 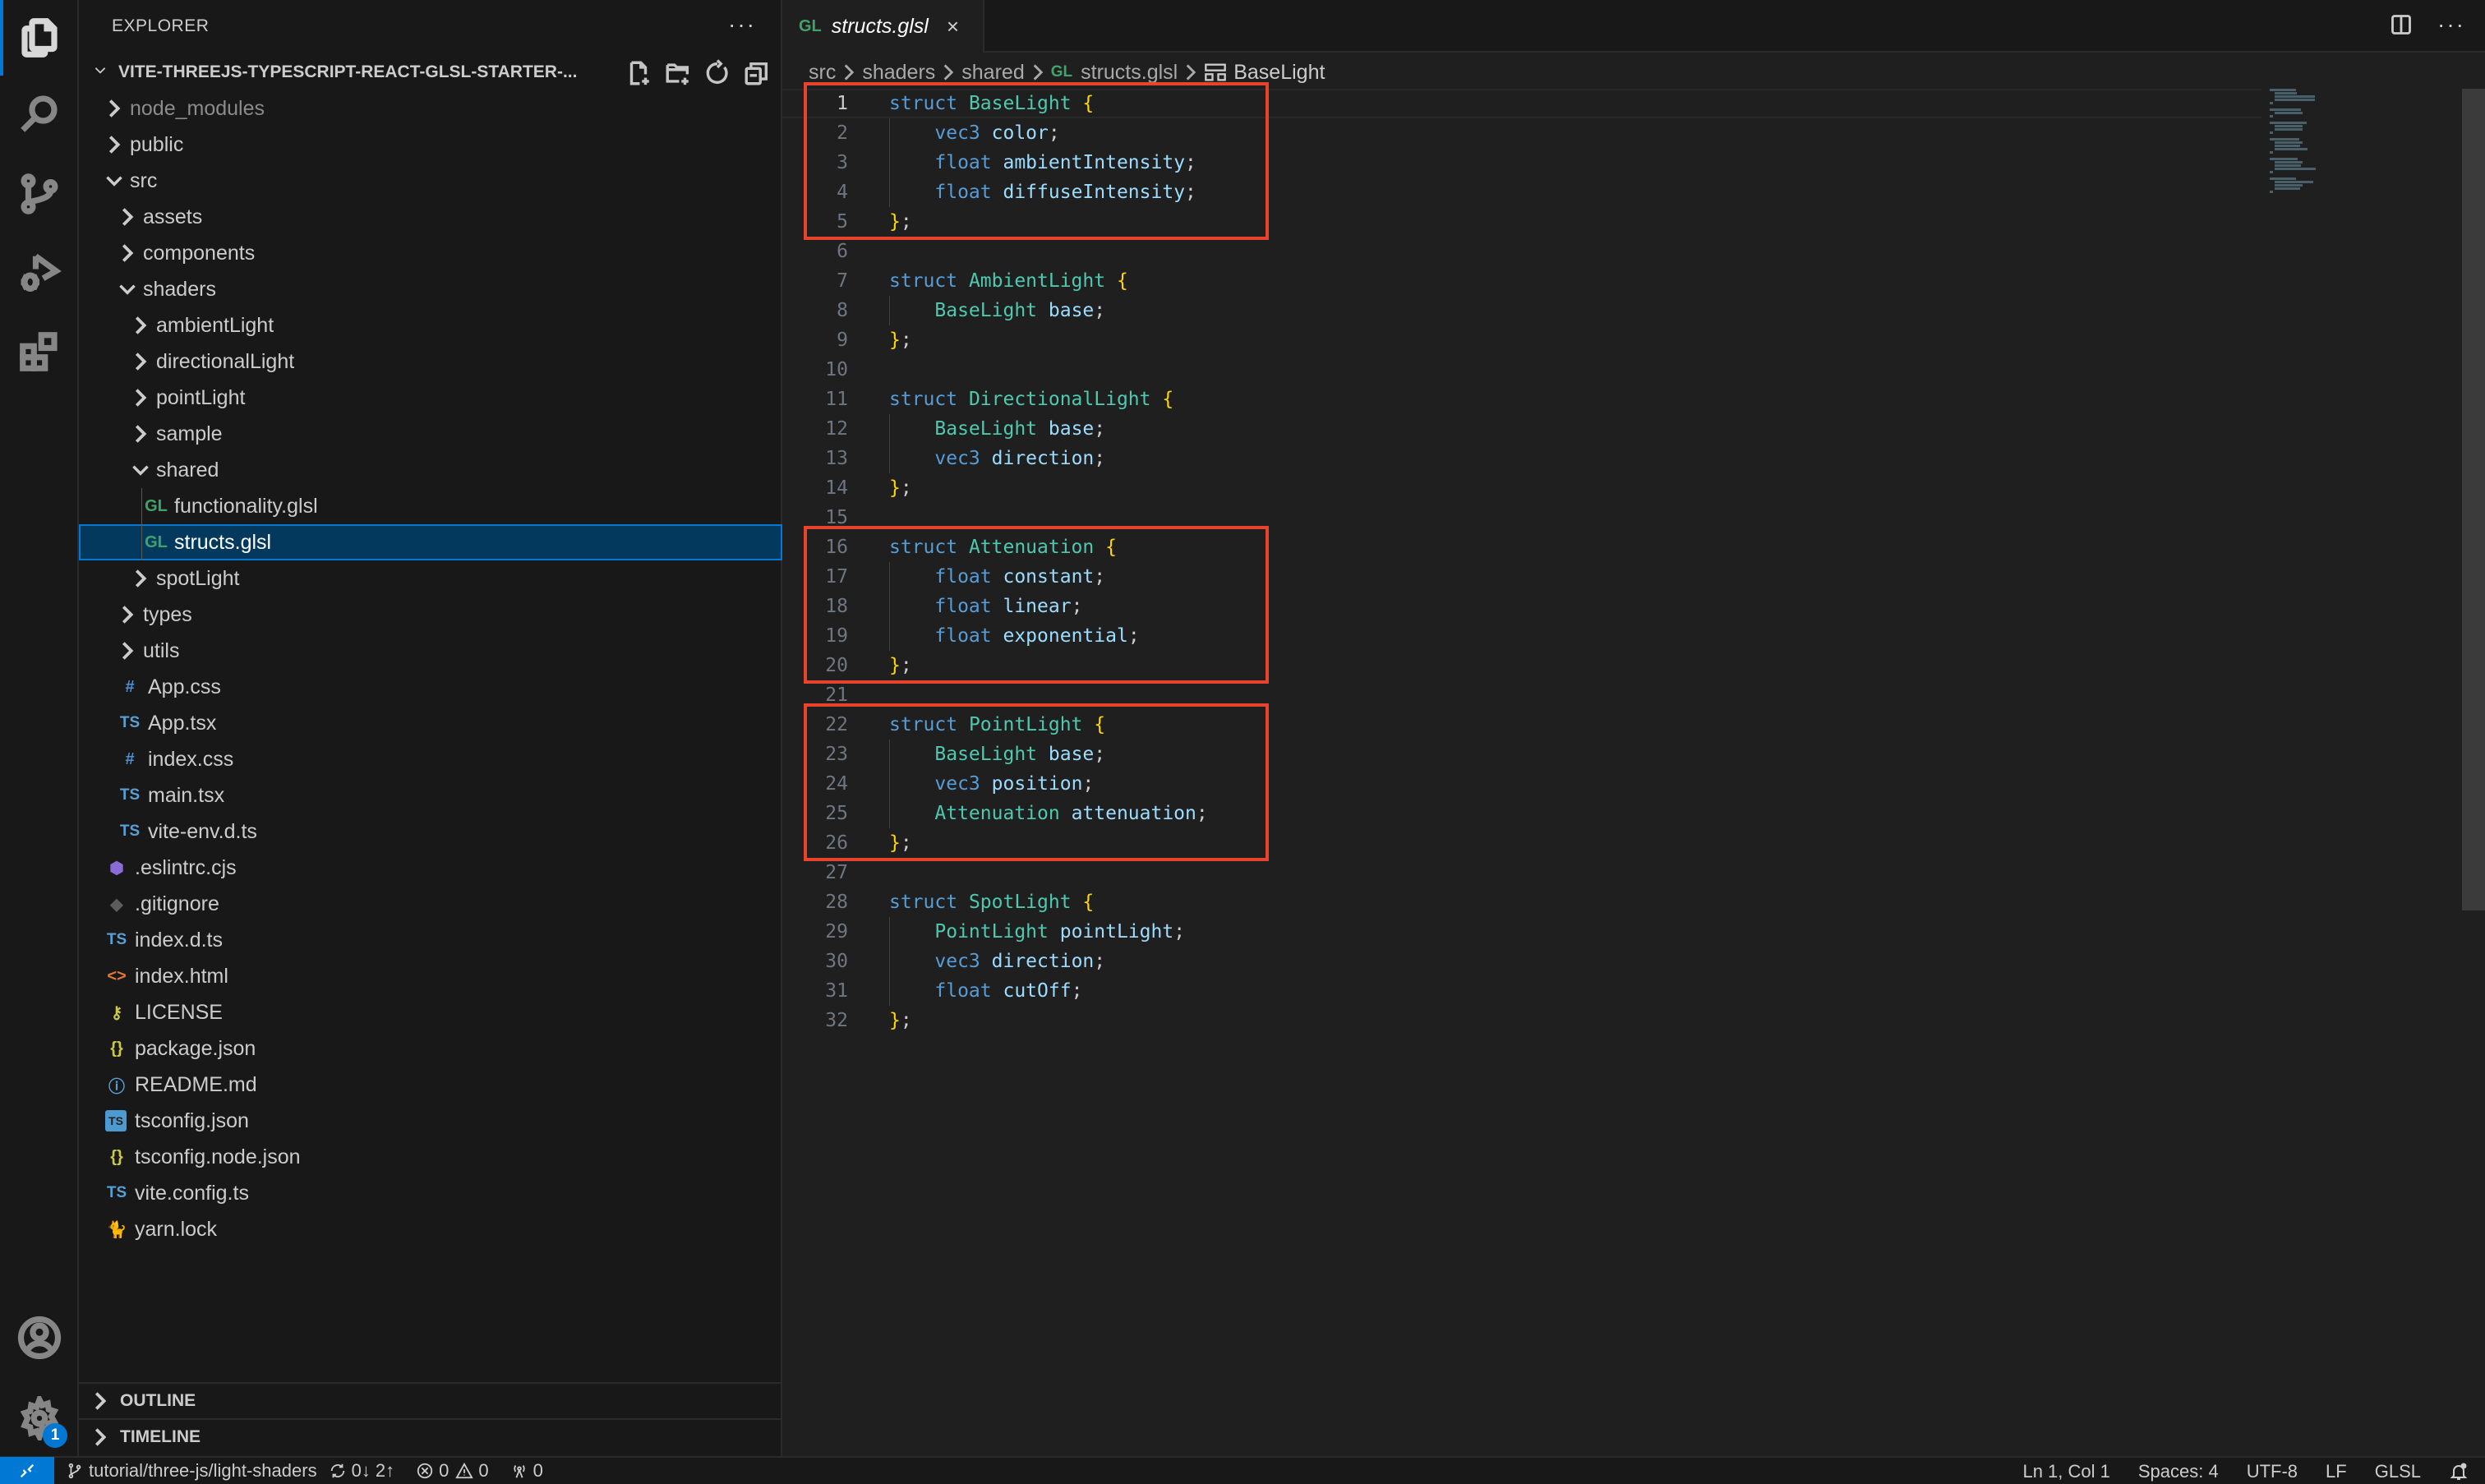 I want to click on tree-folder: types, so click(x=430, y=615).